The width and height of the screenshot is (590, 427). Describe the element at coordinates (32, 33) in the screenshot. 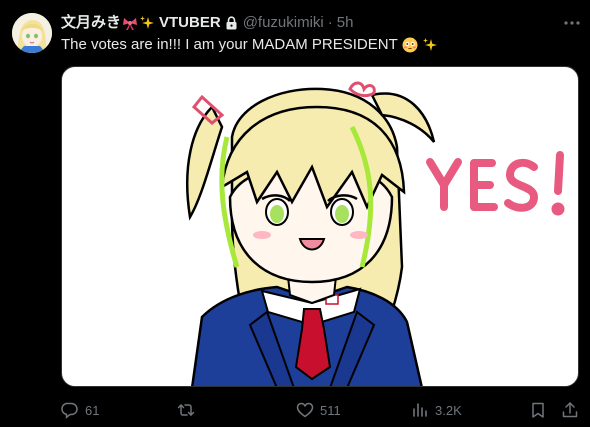

I see `avatar` at that location.